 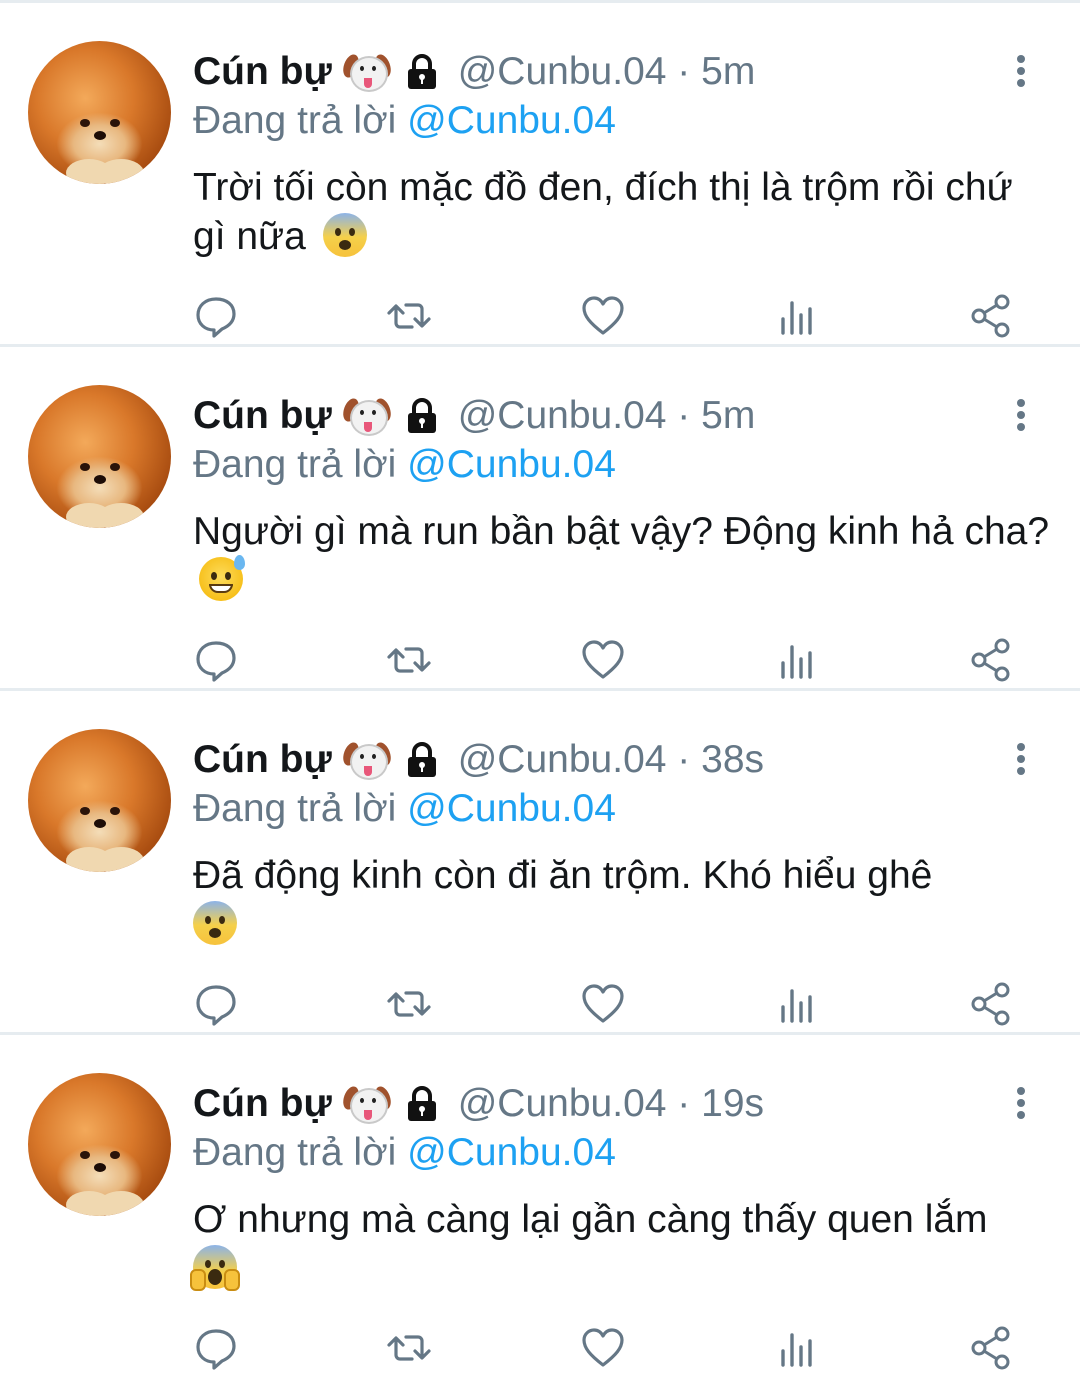 I want to click on handle: @Cunbu.04 · 19s, so click(x=611, y=1104).